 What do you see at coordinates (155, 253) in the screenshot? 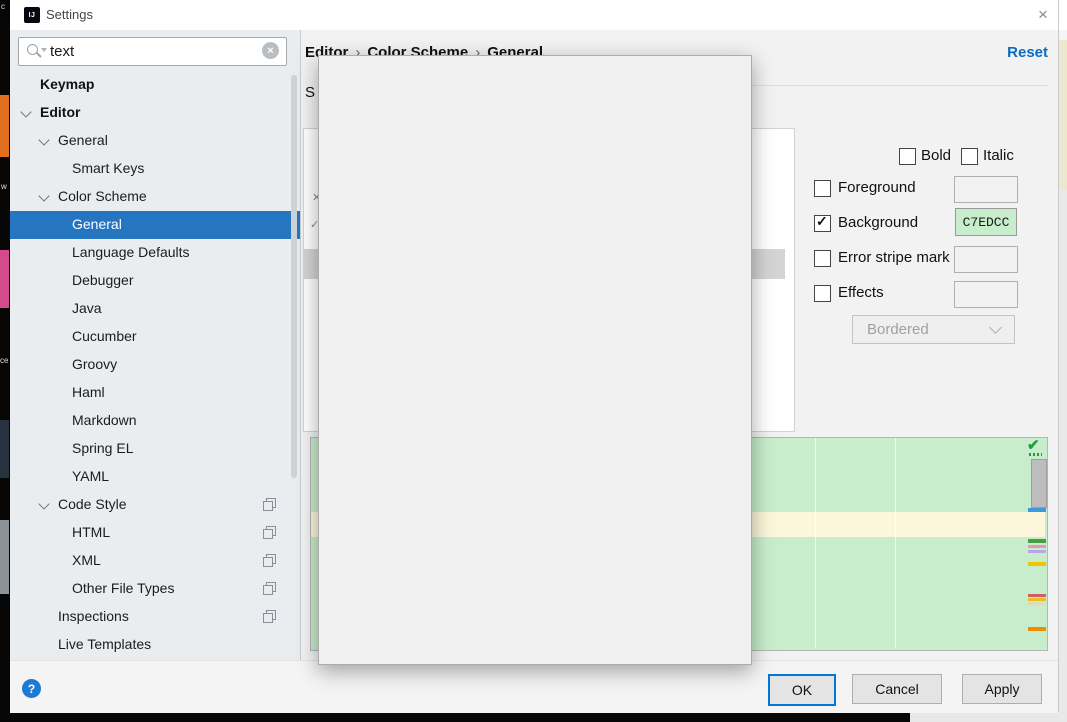
I see `sidebar-item-language-defaults: Language Defaults` at bounding box center [155, 253].